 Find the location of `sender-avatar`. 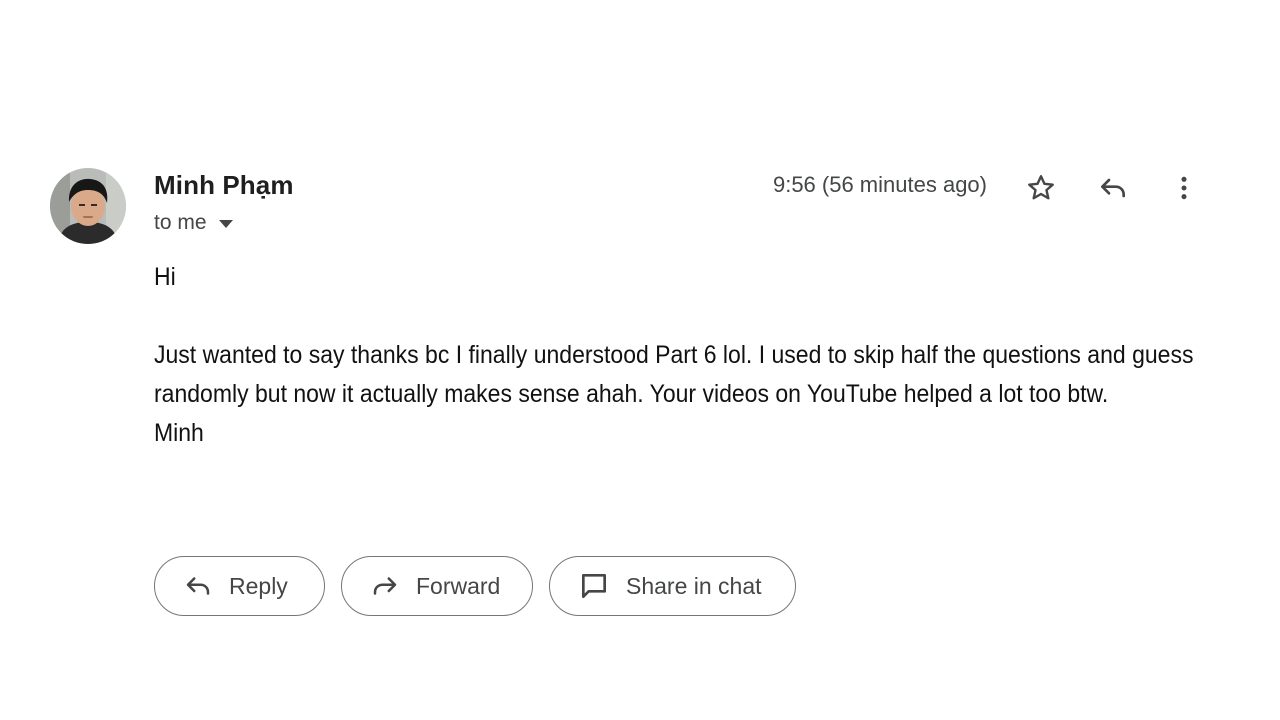

sender-avatar is located at coordinates (88, 206).